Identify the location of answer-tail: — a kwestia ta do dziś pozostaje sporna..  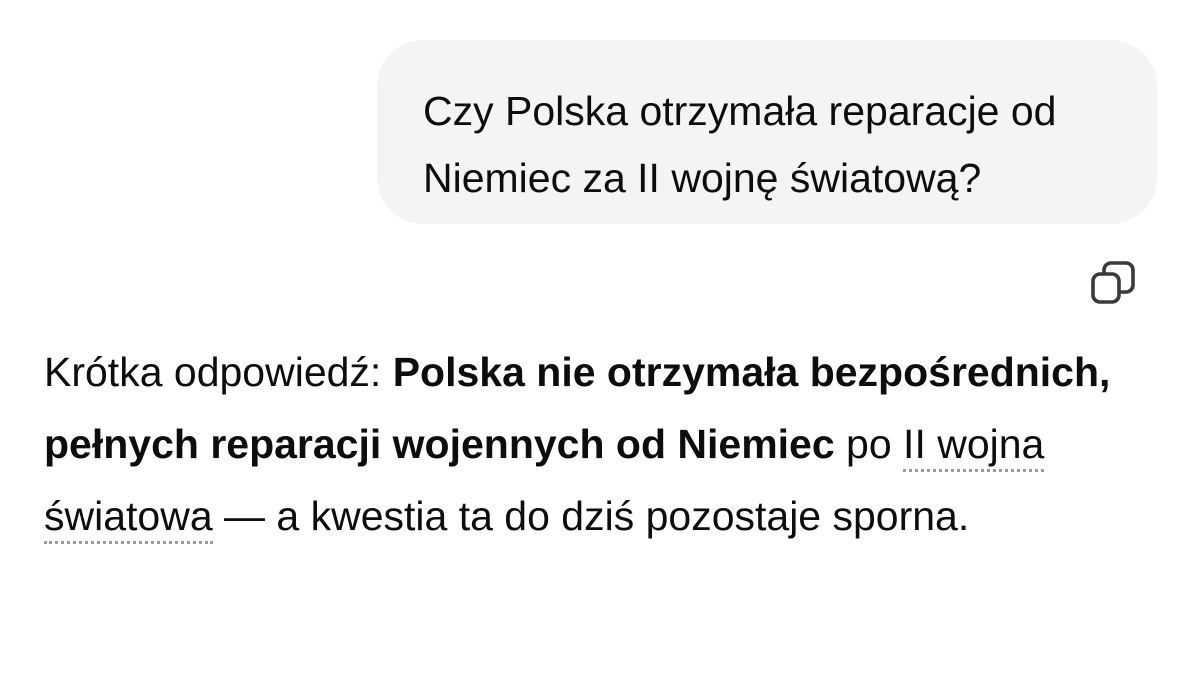
(591, 516).